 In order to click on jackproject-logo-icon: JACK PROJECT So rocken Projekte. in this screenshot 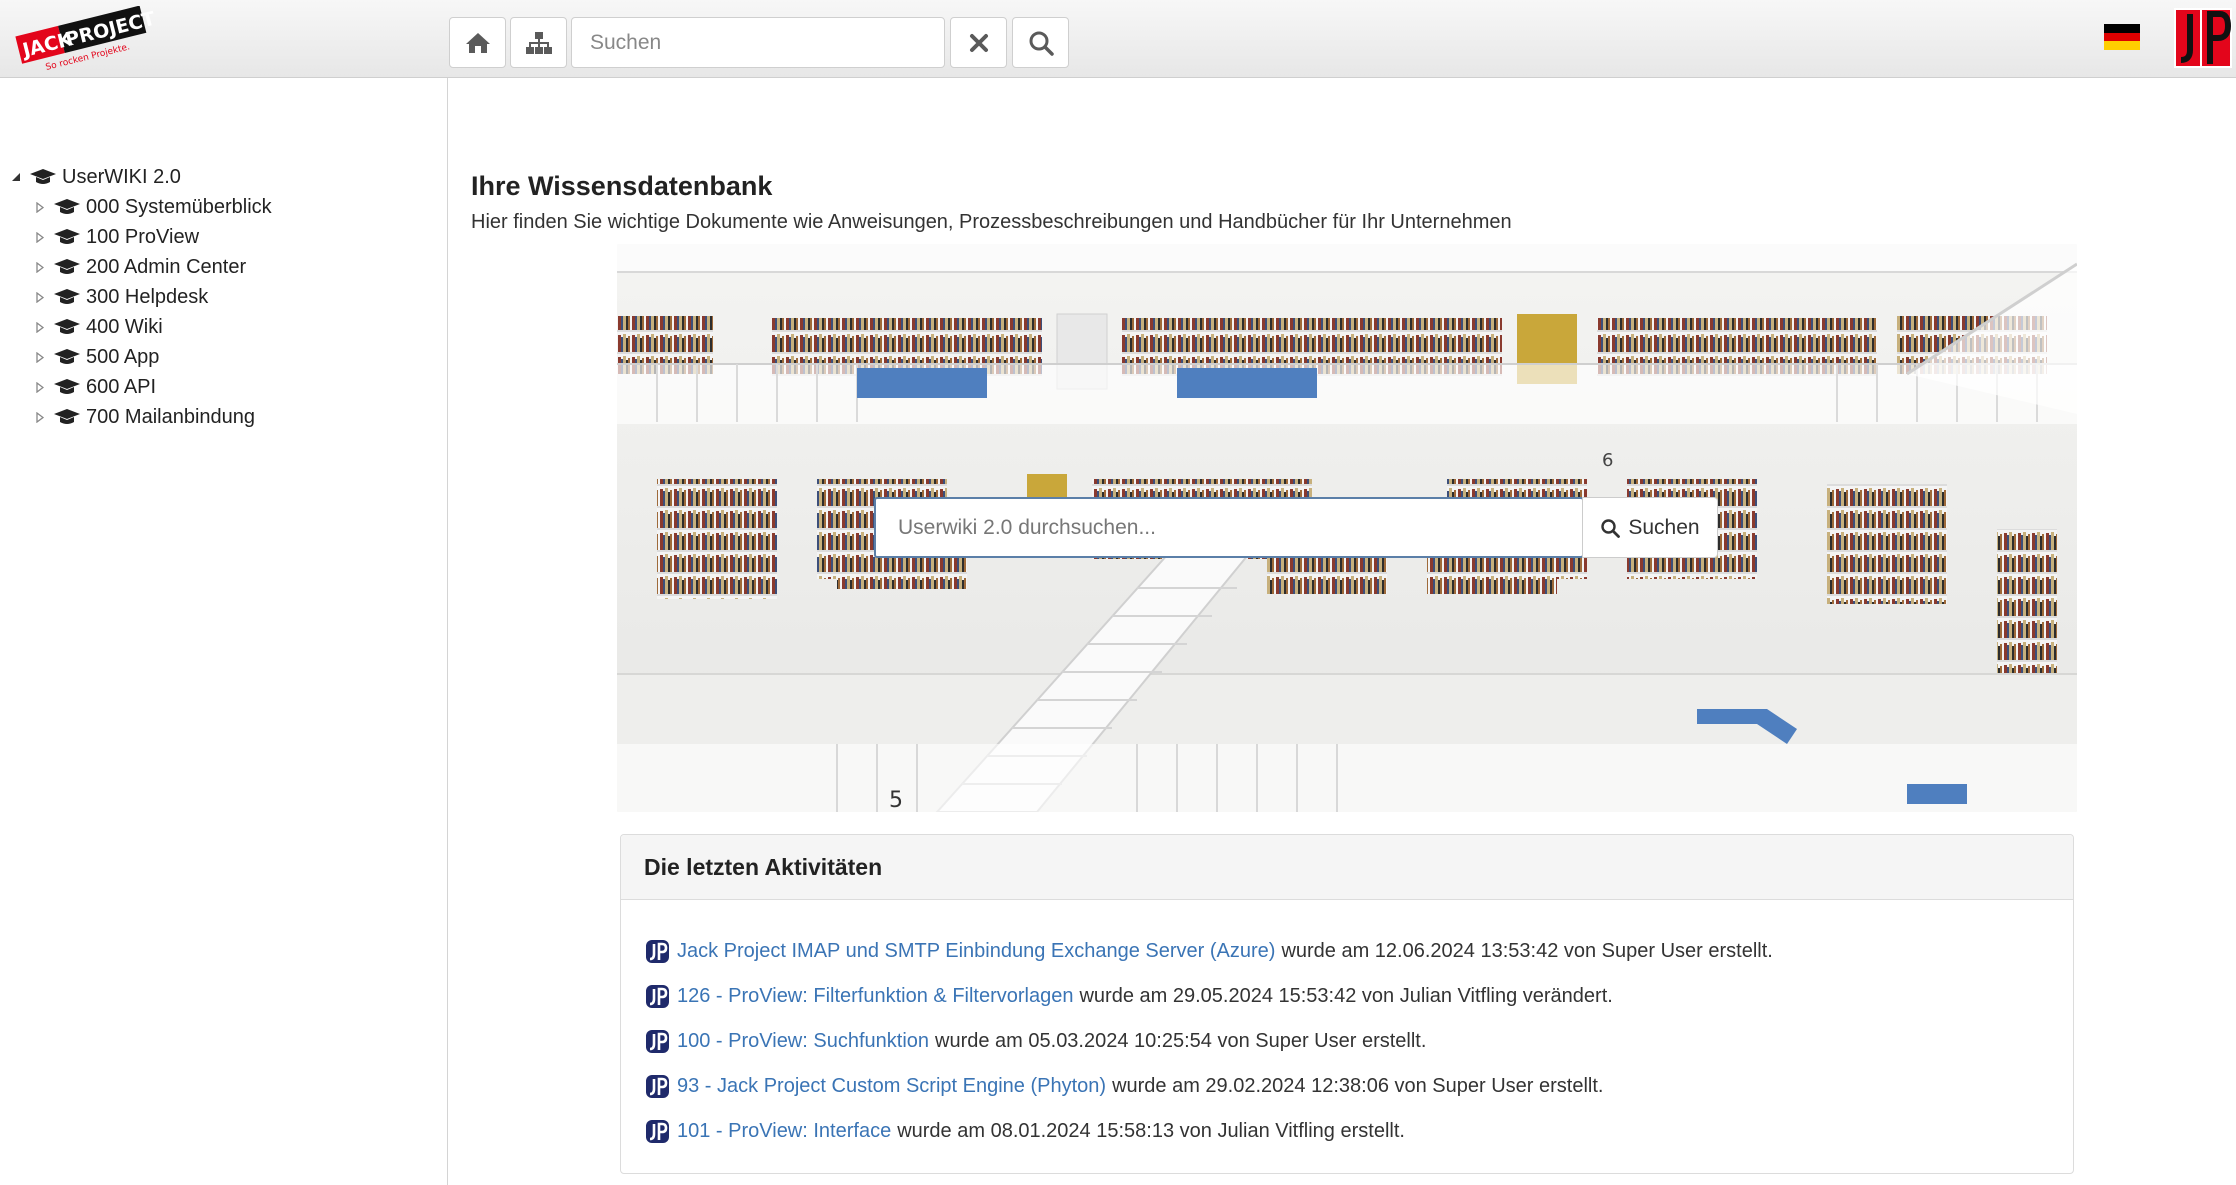, I will do `click(86, 39)`.